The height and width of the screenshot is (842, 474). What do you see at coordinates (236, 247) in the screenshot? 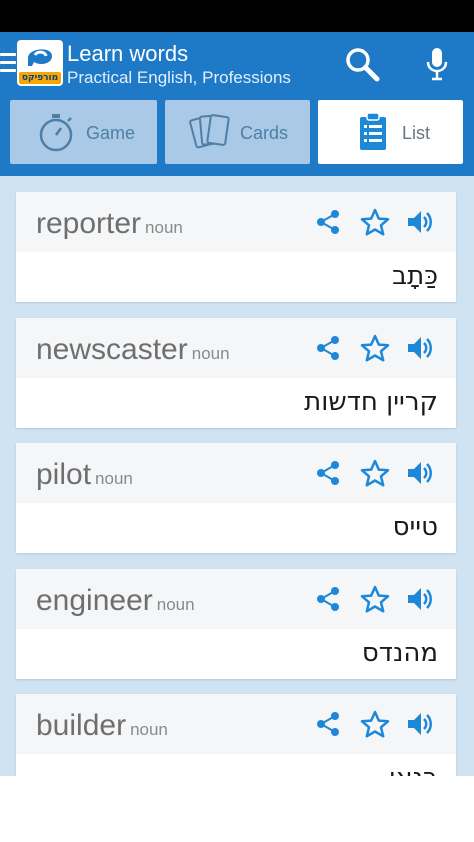
I see `word-card: reporter noun כַּתָב` at bounding box center [236, 247].